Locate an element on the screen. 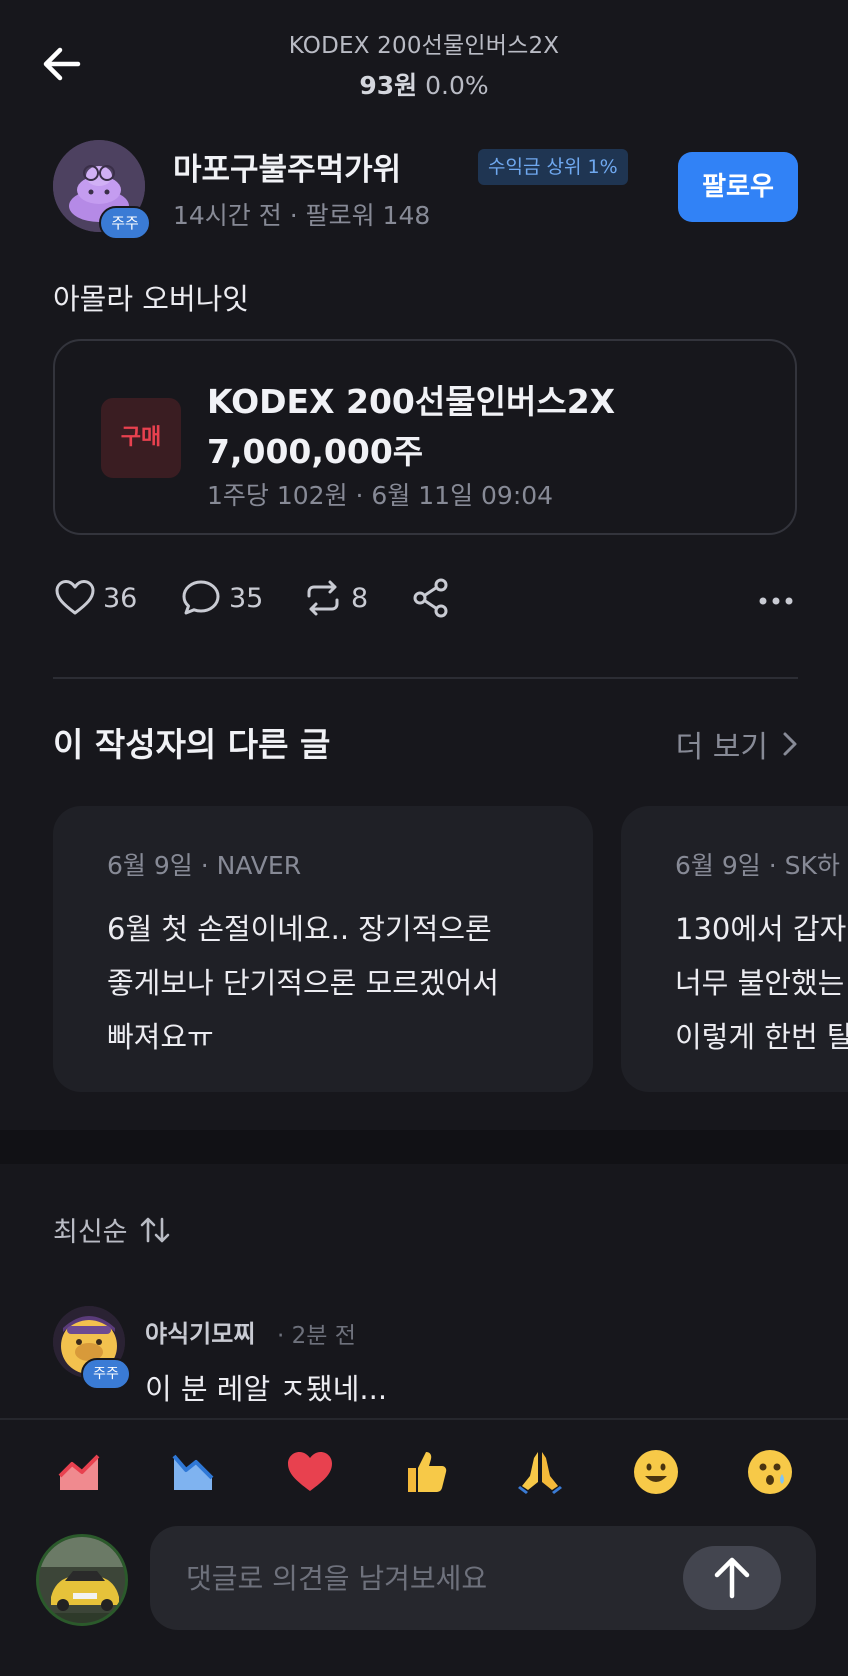 The width and height of the screenshot is (848, 1676). heart-icon is located at coordinates (310, 1471).